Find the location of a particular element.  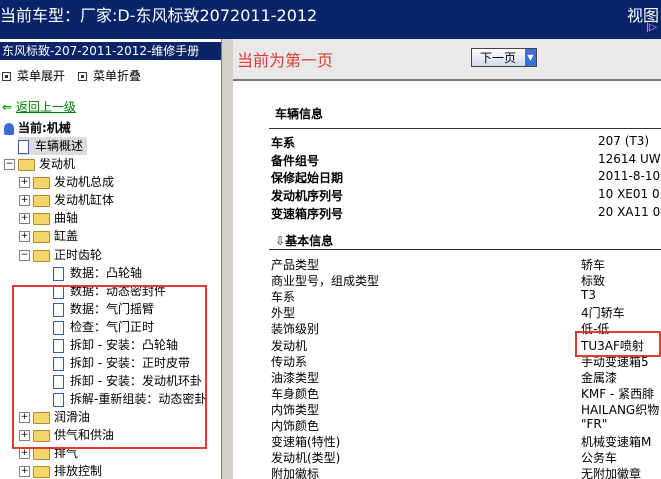

tree-item-engine-block: + 发动机缸体 is located at coordinates (66, 200).